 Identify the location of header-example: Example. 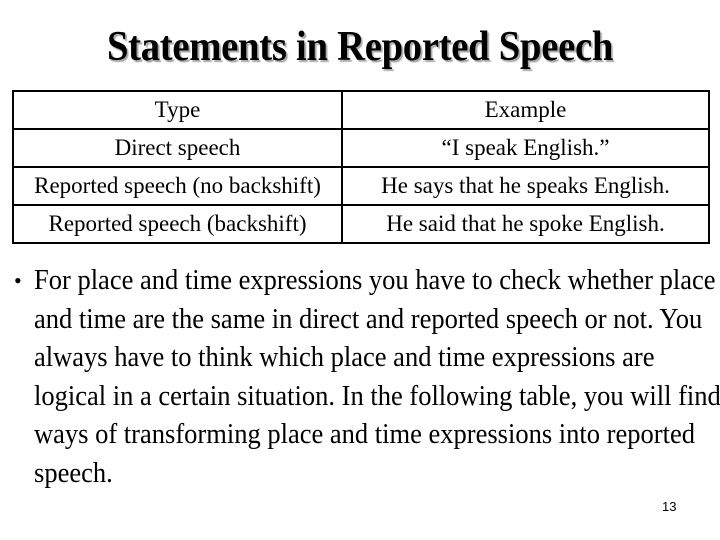
(525, 110).